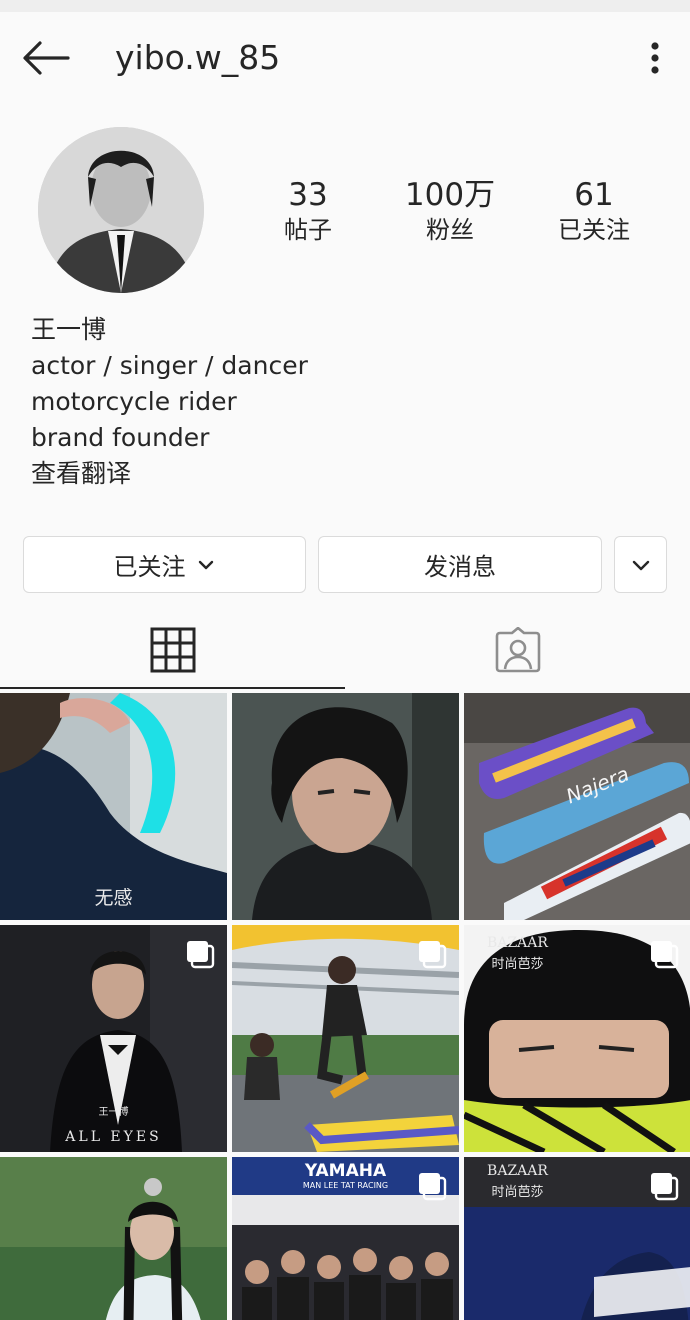 The image size is (690, 1320). I want to click on bio-line: motorcycle rider, so click(134, 401).